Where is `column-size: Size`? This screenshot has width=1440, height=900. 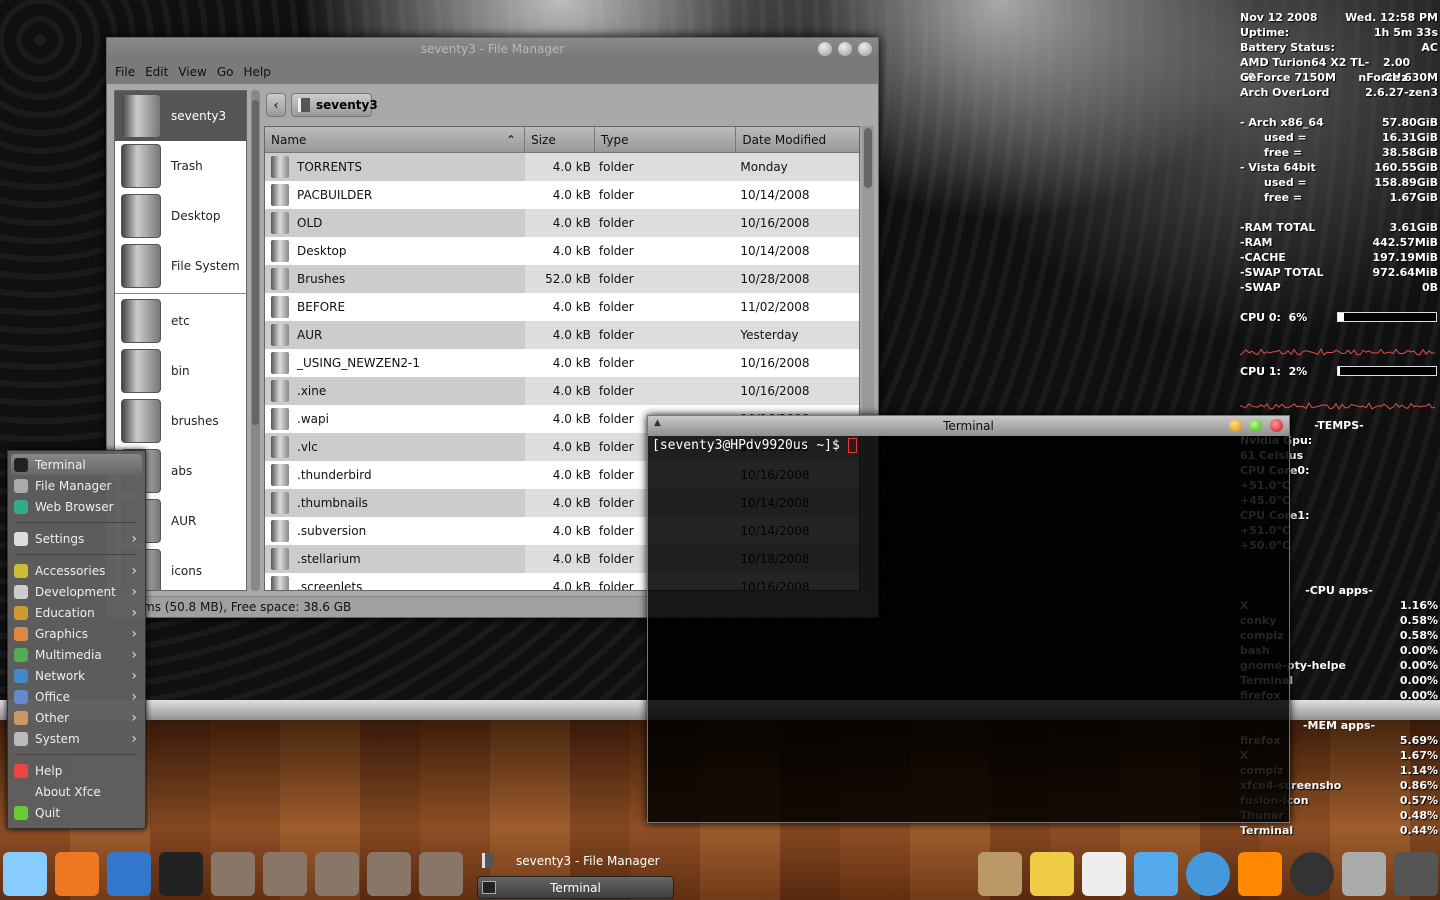
column-size: Size is located at coordinates (560, 139).